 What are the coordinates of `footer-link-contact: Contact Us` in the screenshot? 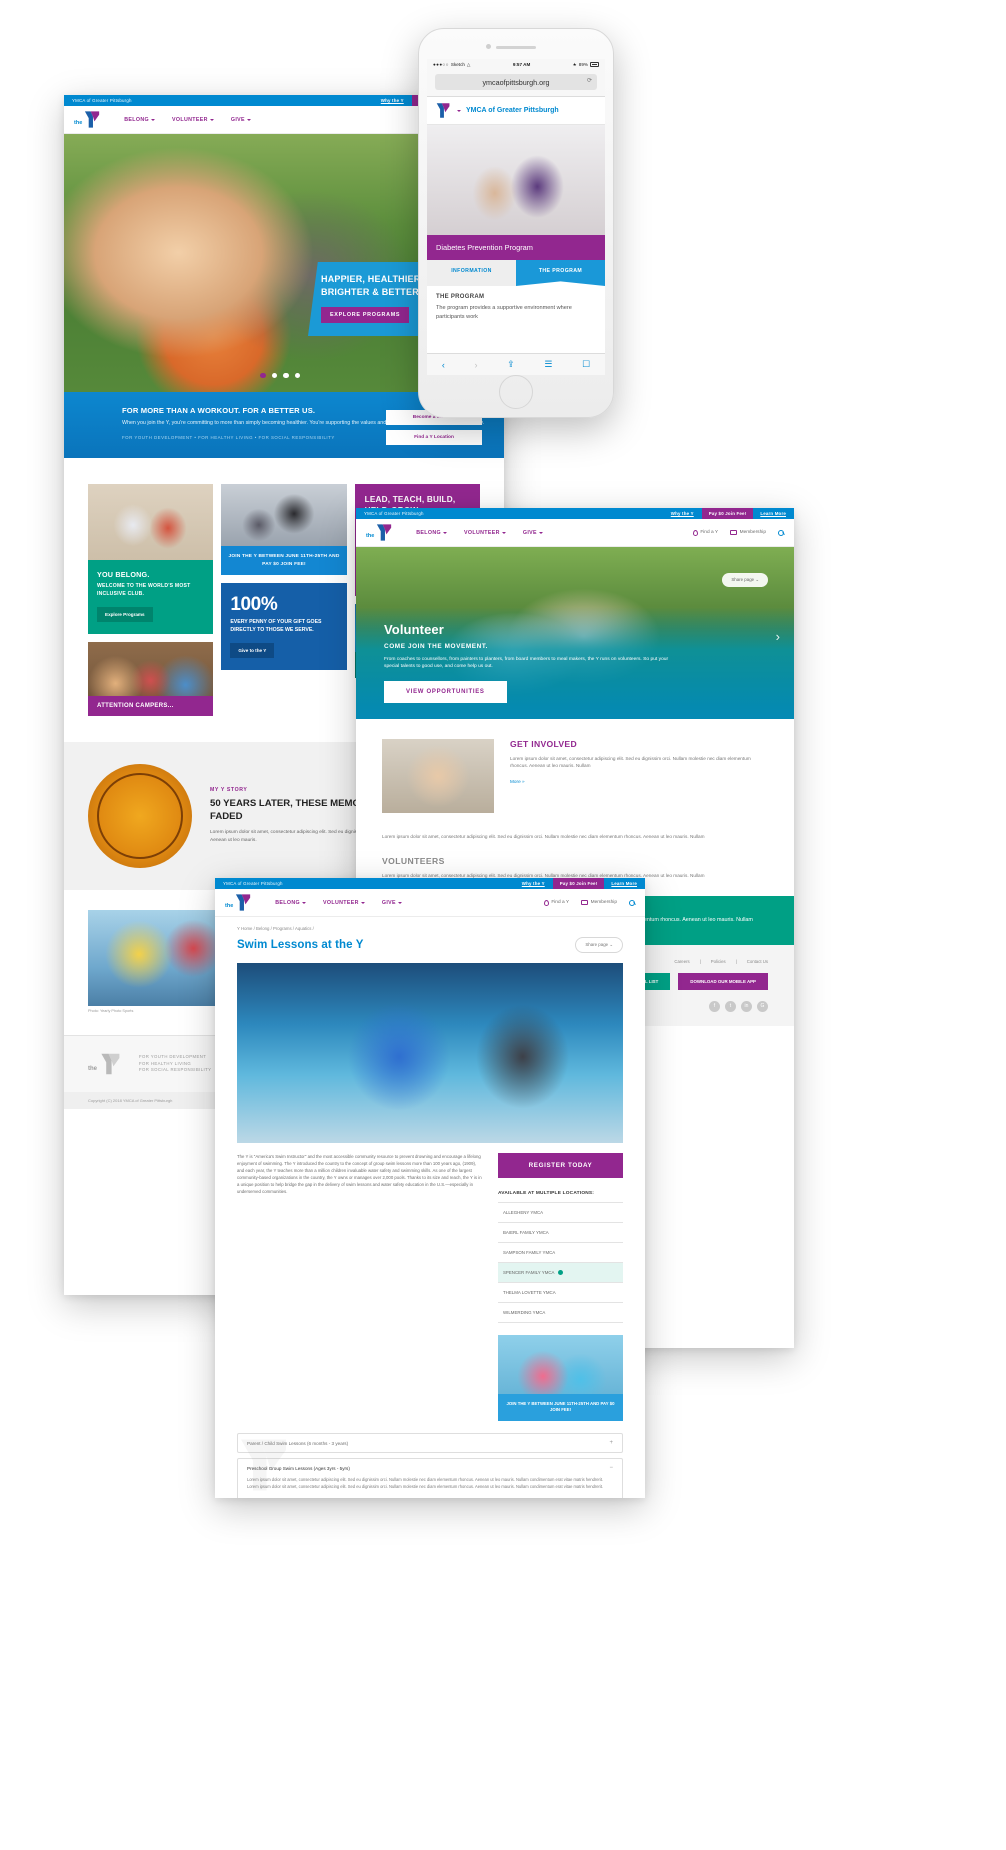 It's located at (757, 961).